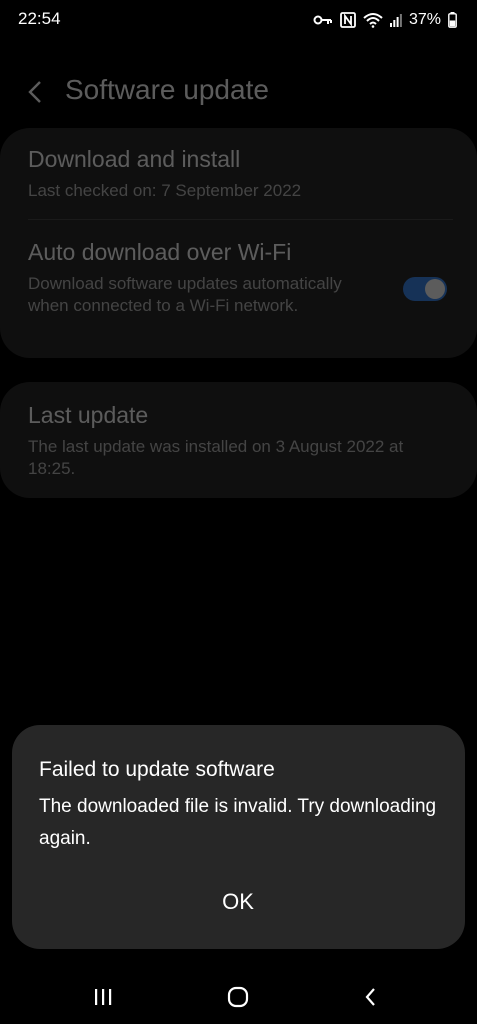 The height and width of the screenshot is (1024, 477). I want to click on battery-icon, so click(452, 20).